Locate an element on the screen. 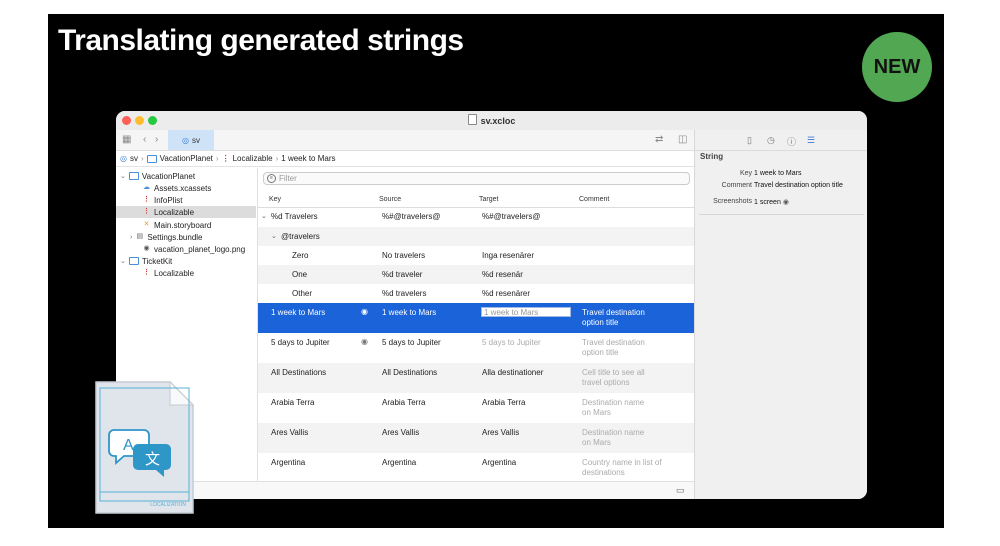  history-icon: ◷ is located at coordinates (771, 140).